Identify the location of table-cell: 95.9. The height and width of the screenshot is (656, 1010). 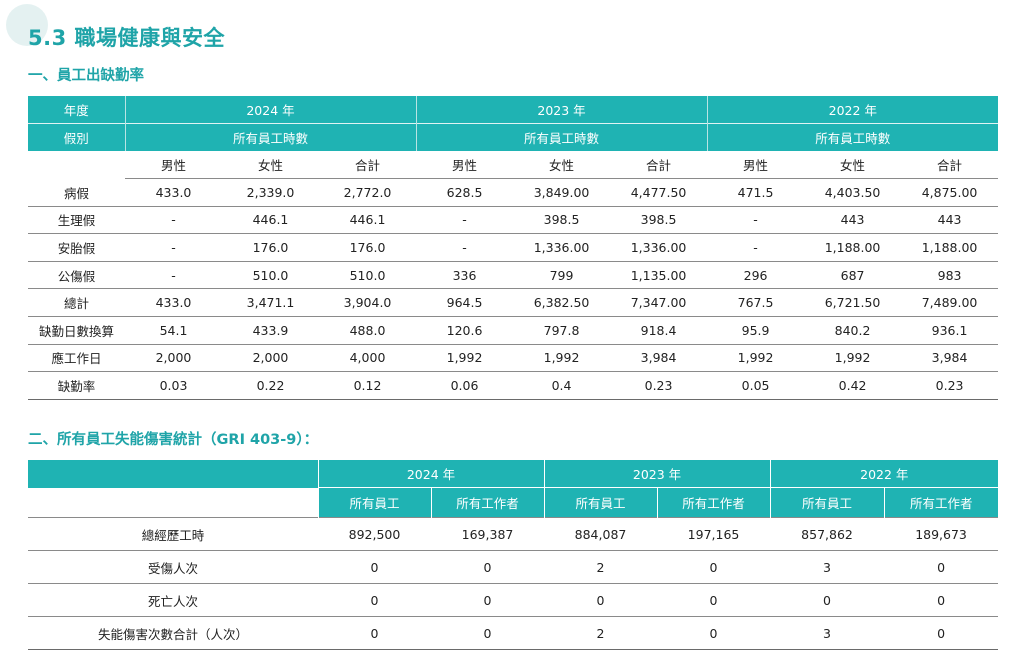
(756, 330).